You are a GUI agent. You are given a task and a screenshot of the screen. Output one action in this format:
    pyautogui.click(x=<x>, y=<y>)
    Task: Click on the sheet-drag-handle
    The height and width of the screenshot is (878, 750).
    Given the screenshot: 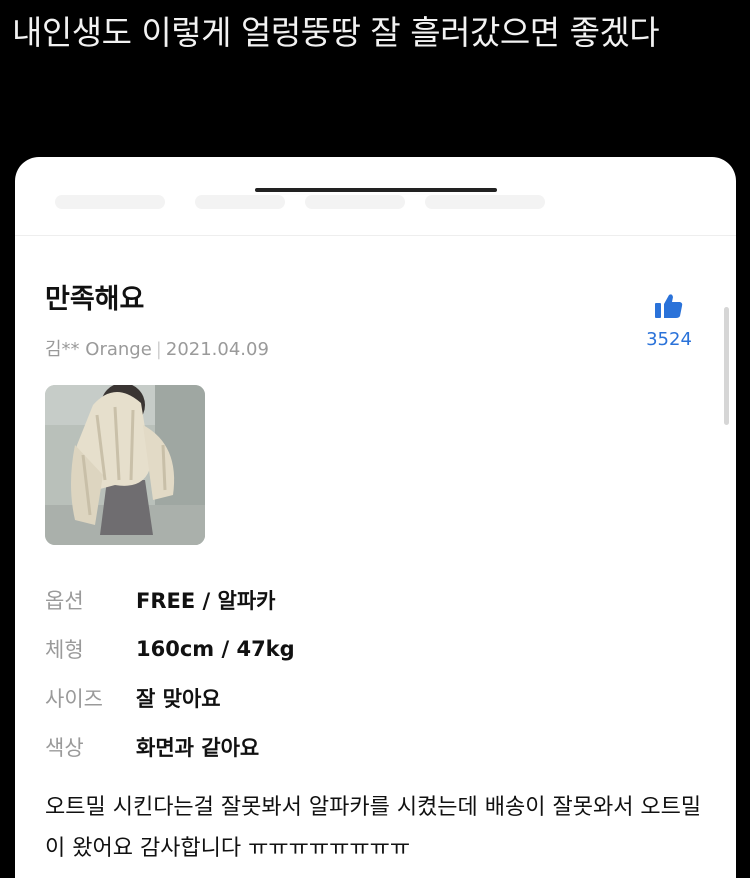 What is the action you would take?
    pyautogui.click(x=376, y=190)
    